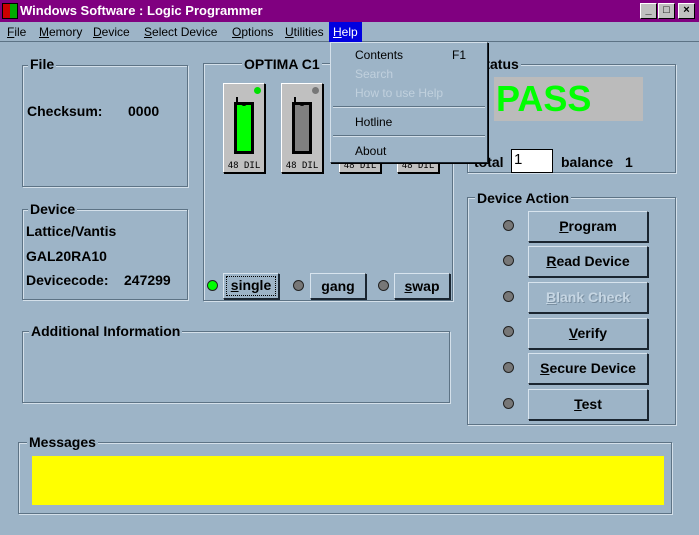 This screenshot has width=699, height=535. Describe the element at coordinates (66, 256) in the screenshot. I see `device-name: GAL20RA10` at that location.